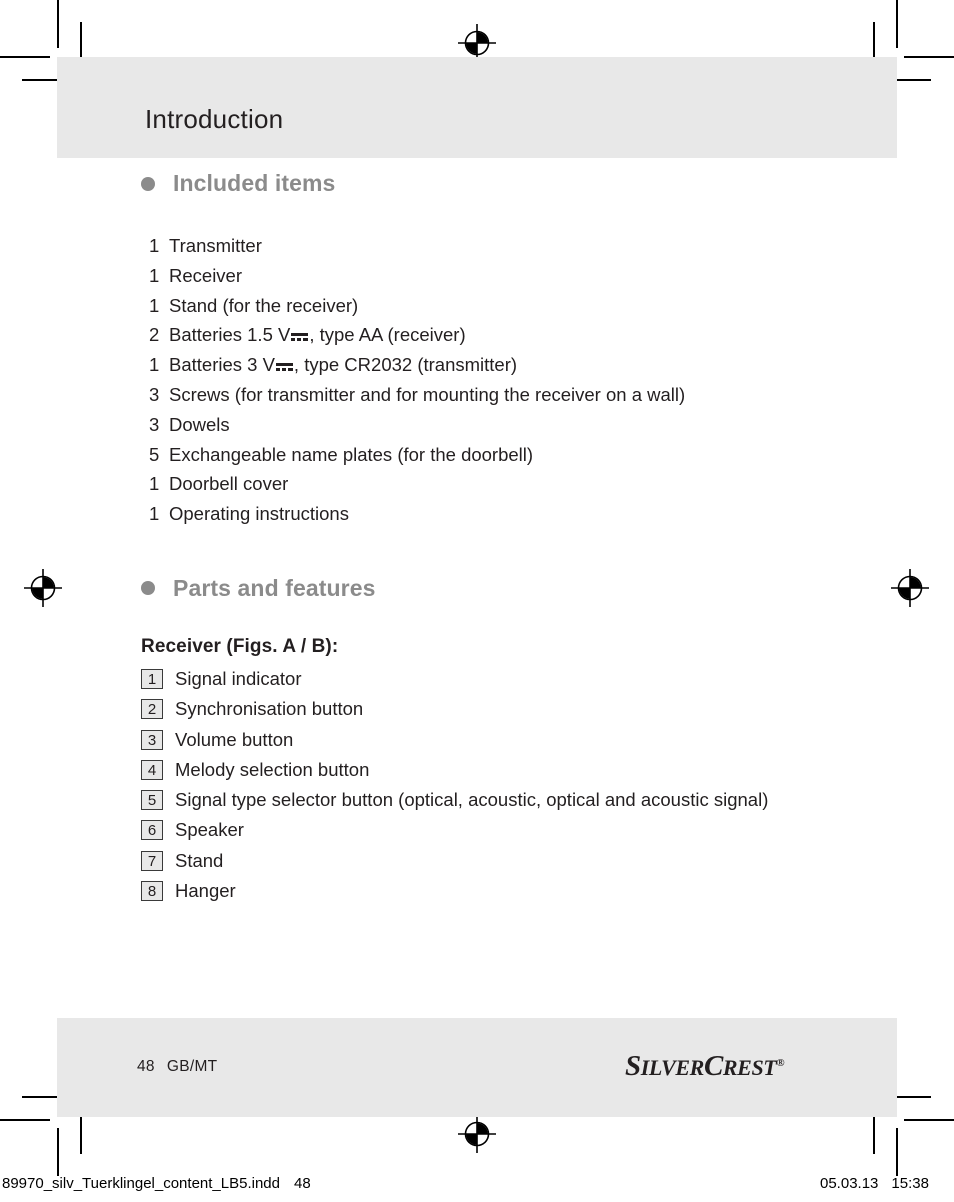 The image size is (954, 1202). I want to click on included-item-row: 1 Doorbell cover, so click(515, 484).